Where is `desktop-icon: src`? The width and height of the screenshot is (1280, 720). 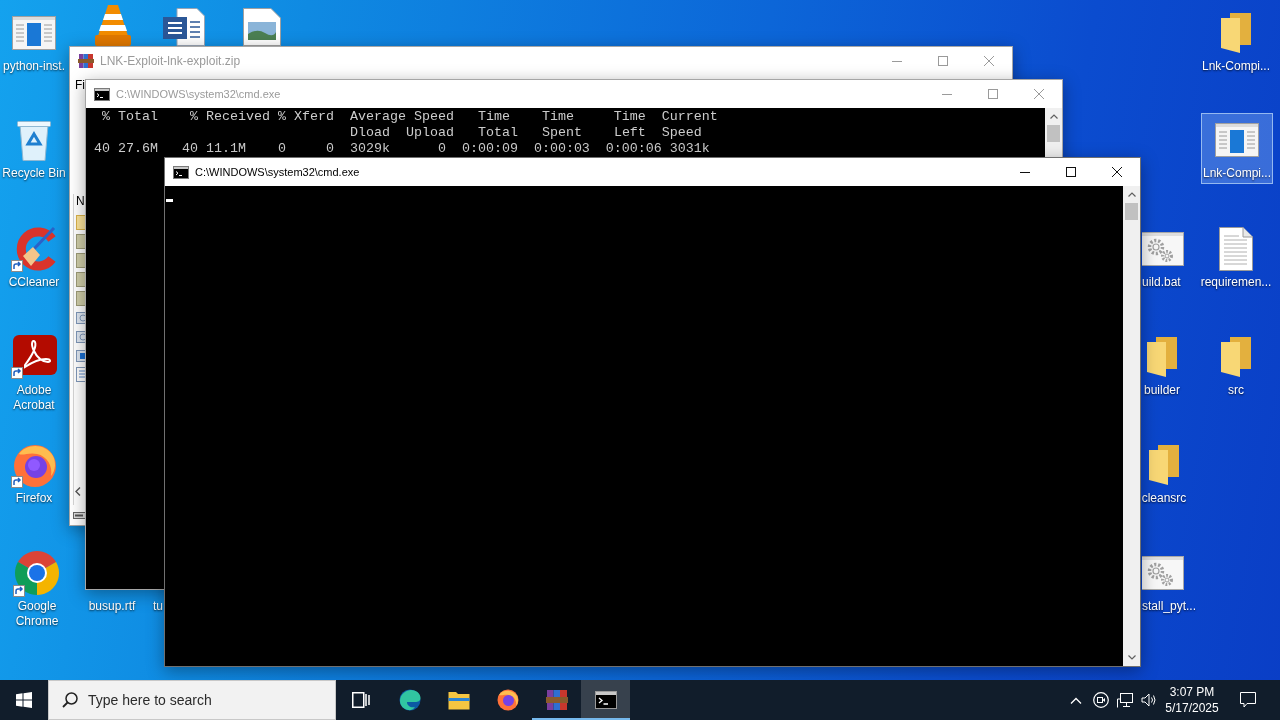 desktop-icon: src is located at coordinates (1236, 365).